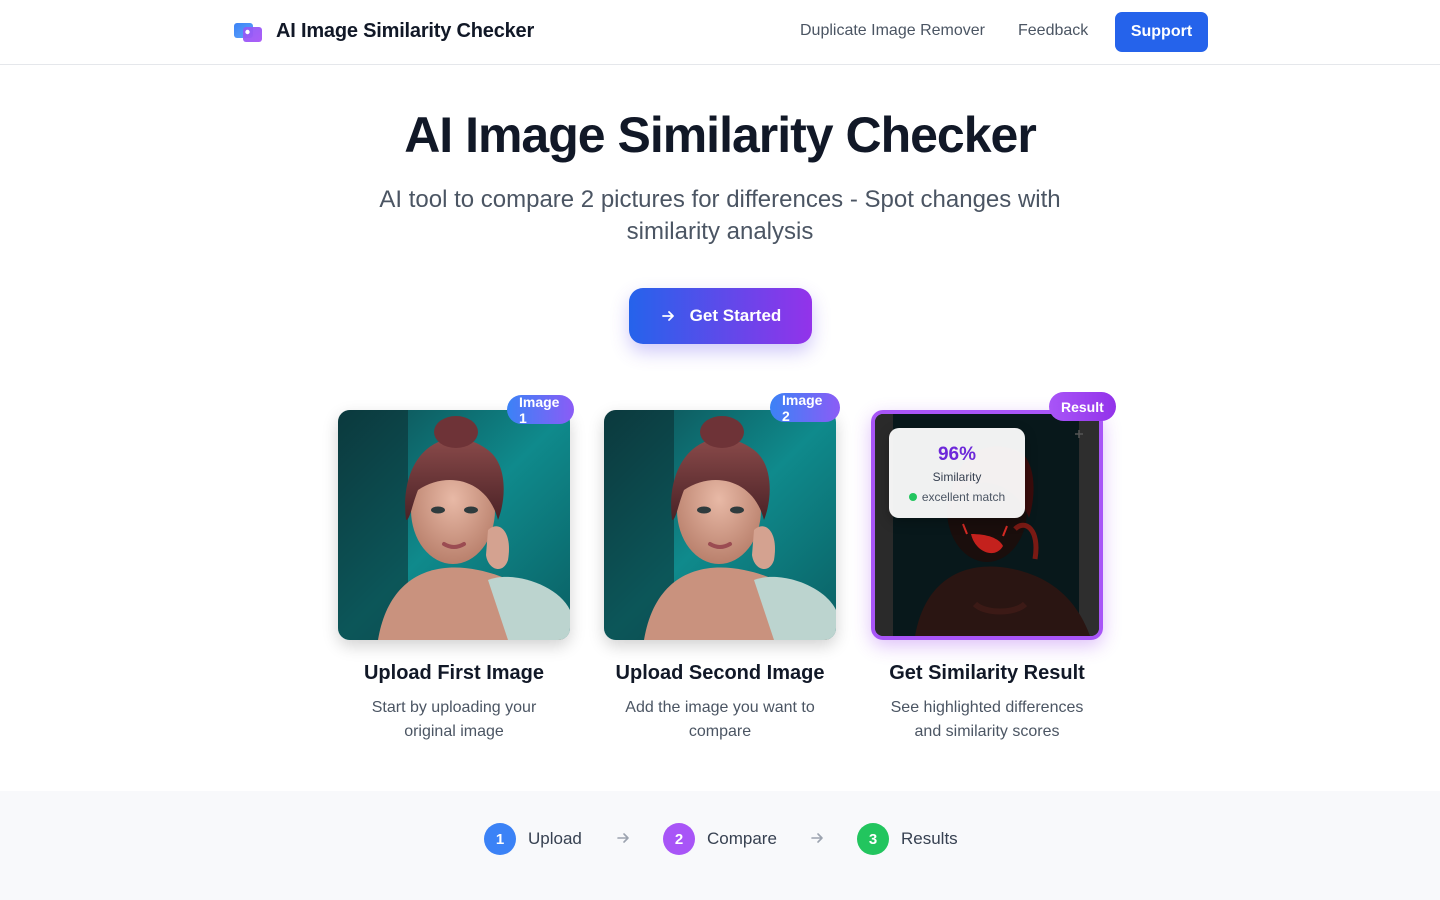 This screenshot has width=1440, height=900. Describe the element at coordinates (248, 32) in the screenshot. I see `logo-icon` at that location.